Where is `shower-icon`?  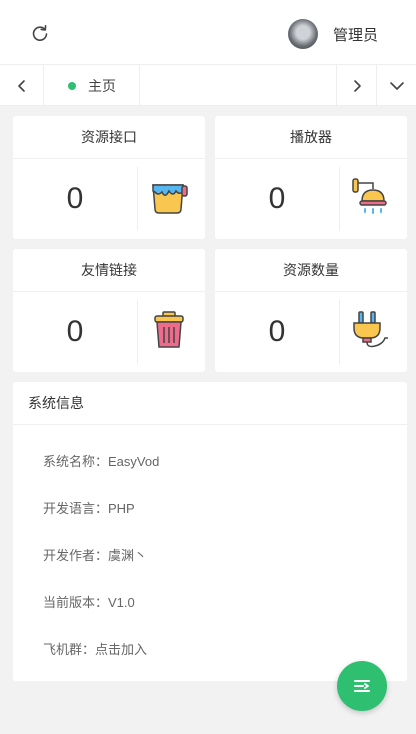
shower-icon is located at coordinates (371, 197).